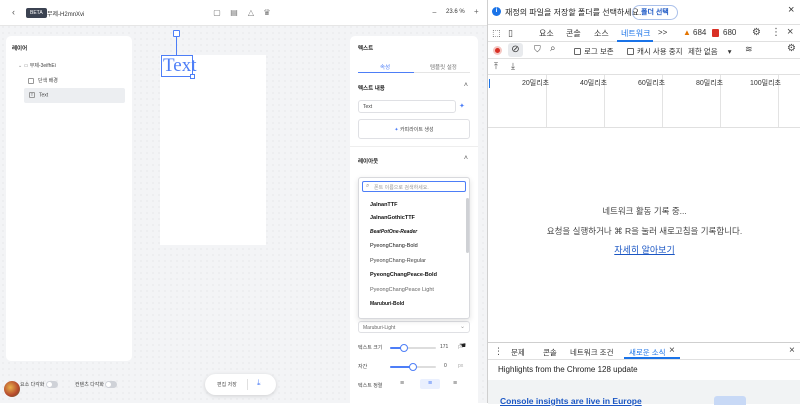  I want to click on network-toolbar: ⊘ ⛉ ⌕ 로그 보존 캐시 사용 중지 제한 없음 ▾ ≋ ⚙, so click(644, 50).